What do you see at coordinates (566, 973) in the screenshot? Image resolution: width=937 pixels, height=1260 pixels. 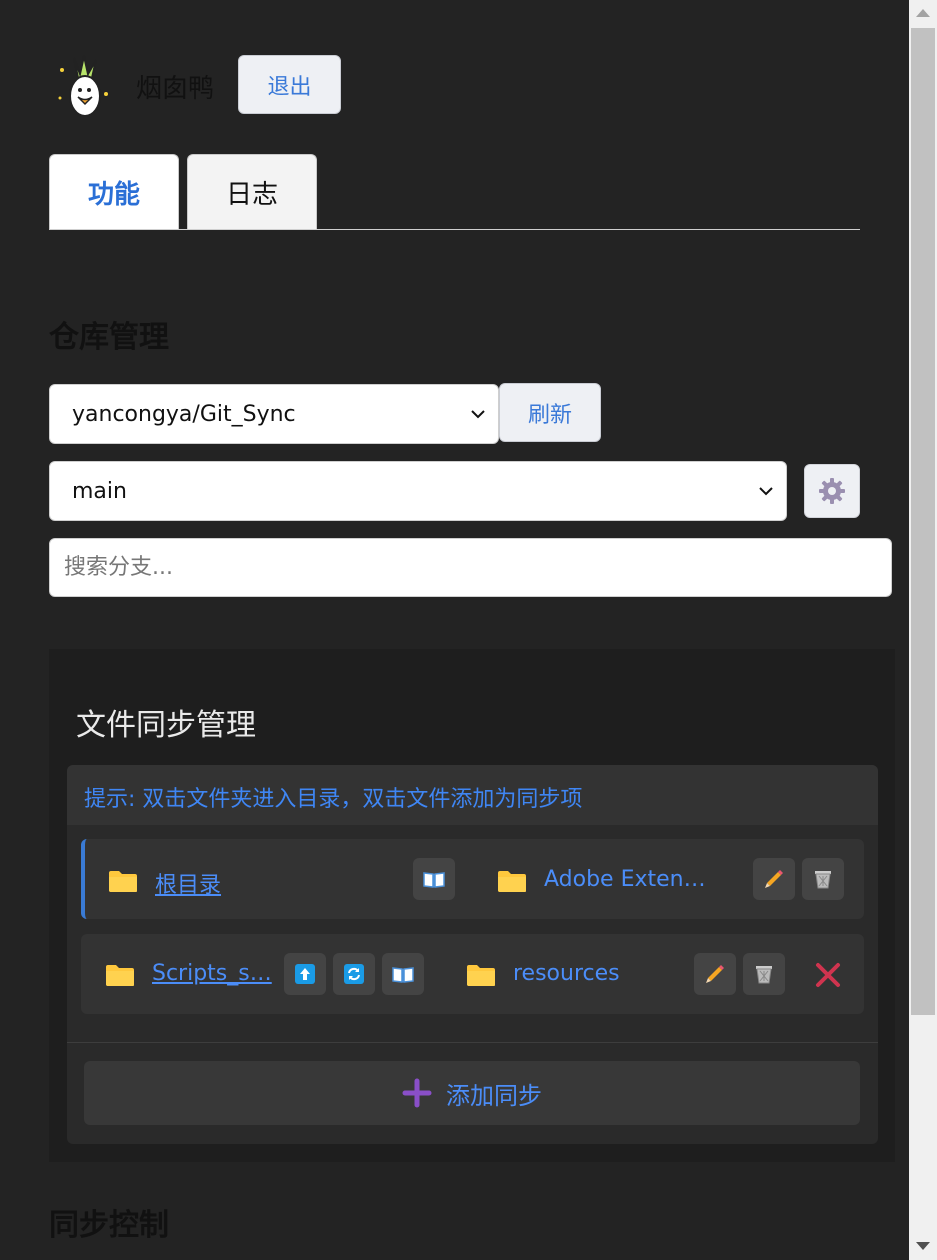 I see `sync-target-path: resources` at bounding box center [566, 973].